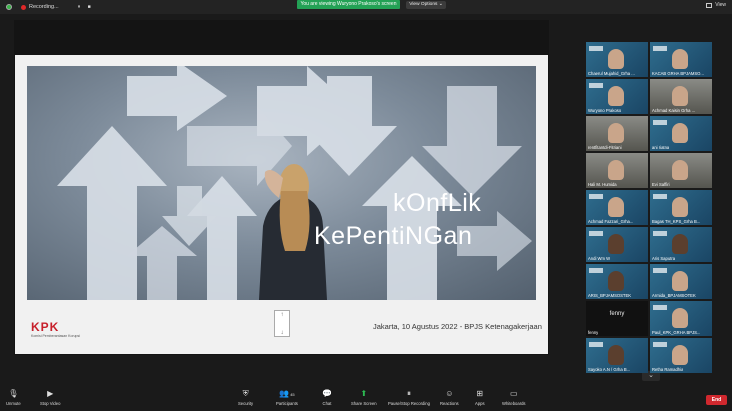 The height and width of the screenshot is (411, 732). What do you see at coordinates (408, 393) in the screenshot?
I see `pause-icon: ⏸` at bounding box center [408, 393].